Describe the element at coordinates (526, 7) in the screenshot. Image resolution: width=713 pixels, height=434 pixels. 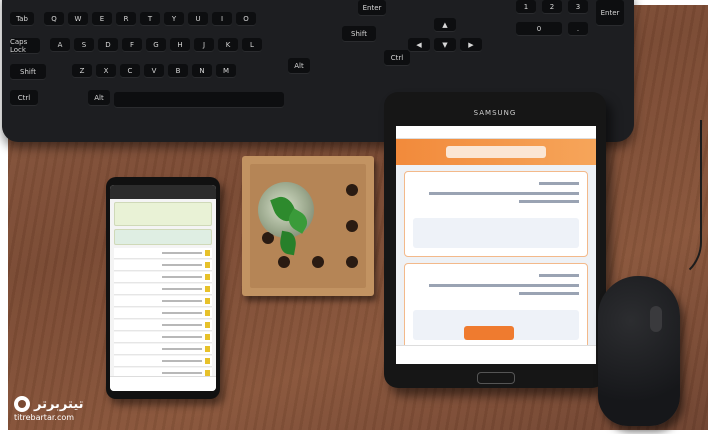
I see `key-num-1: 1` at that location.